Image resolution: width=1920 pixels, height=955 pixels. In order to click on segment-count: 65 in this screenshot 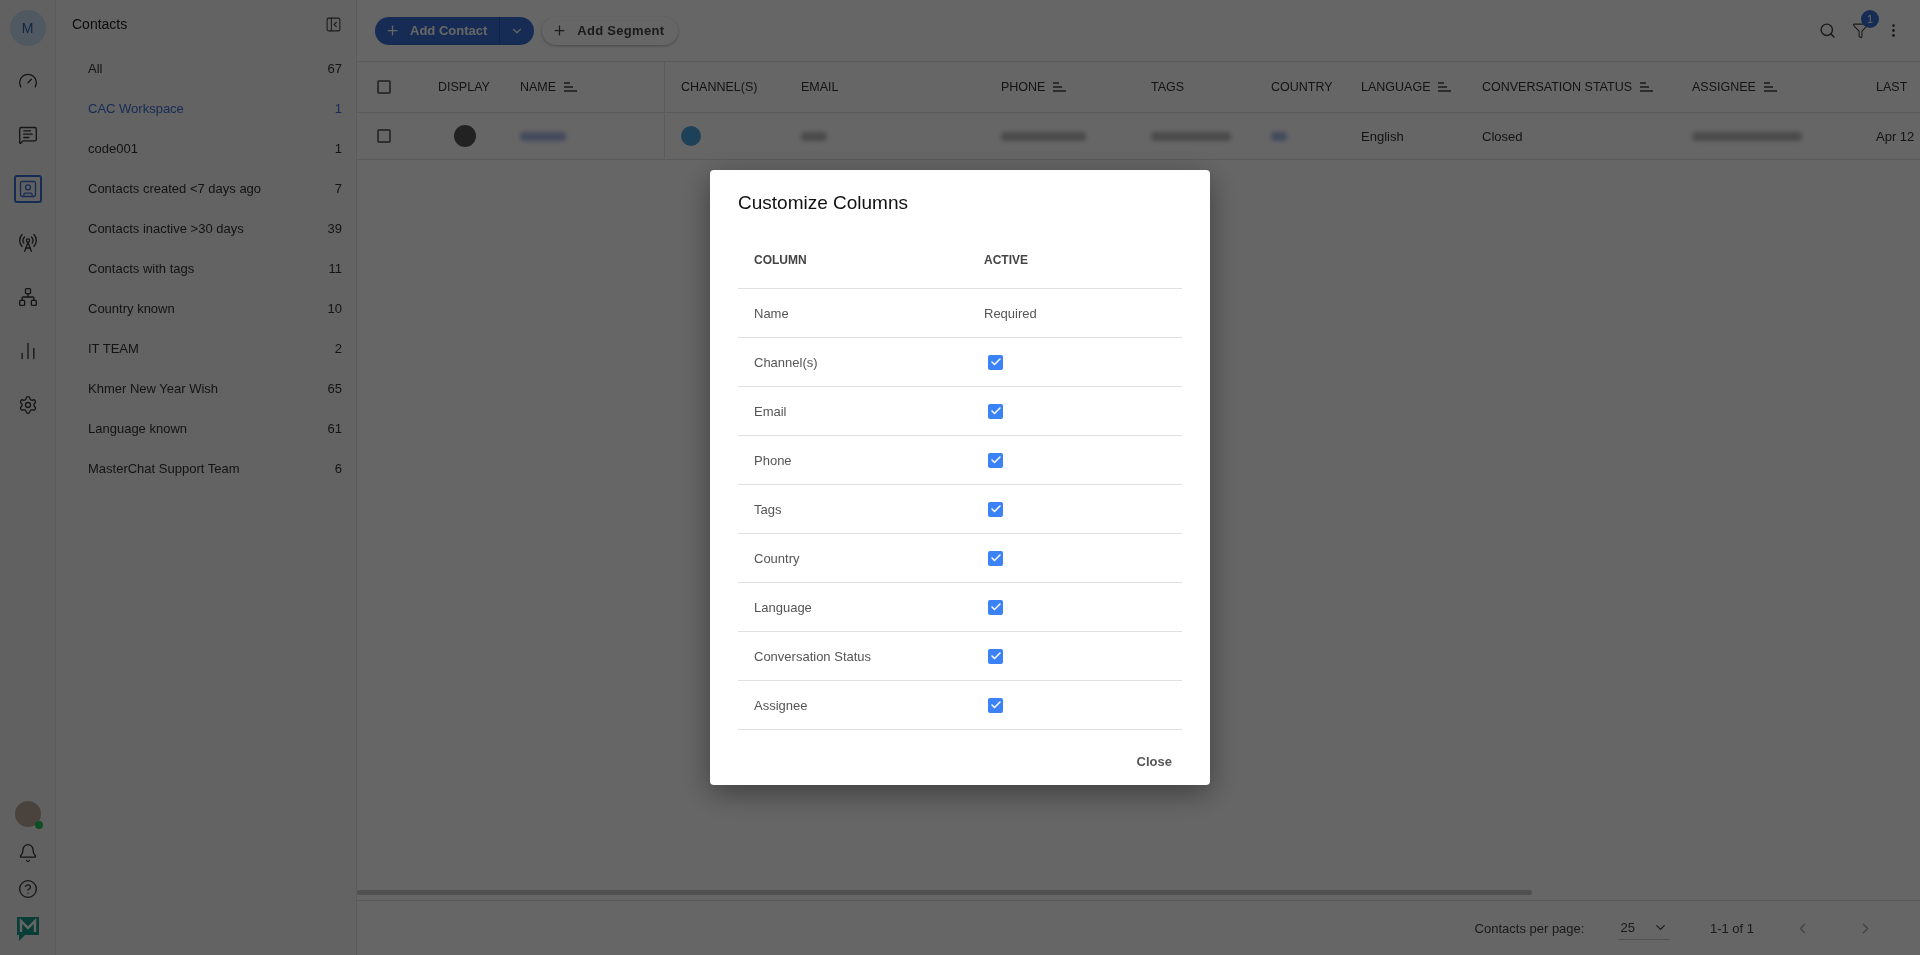, I will do `click(334, 388)`.